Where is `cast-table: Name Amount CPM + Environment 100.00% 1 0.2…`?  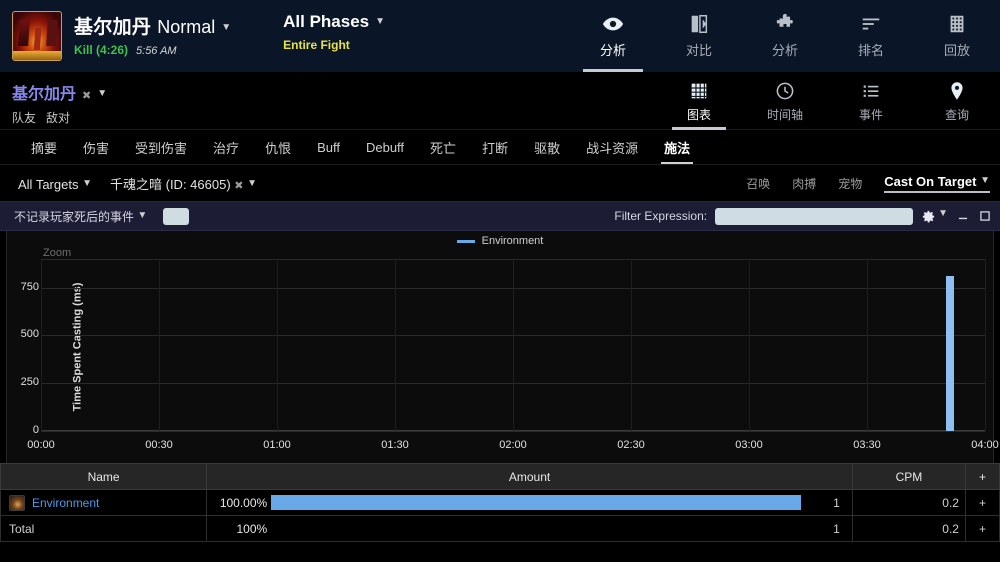
cast-table: Name Amount CPM + Environment 100.00% 1 0.2… is located at coordinates (500, 502).